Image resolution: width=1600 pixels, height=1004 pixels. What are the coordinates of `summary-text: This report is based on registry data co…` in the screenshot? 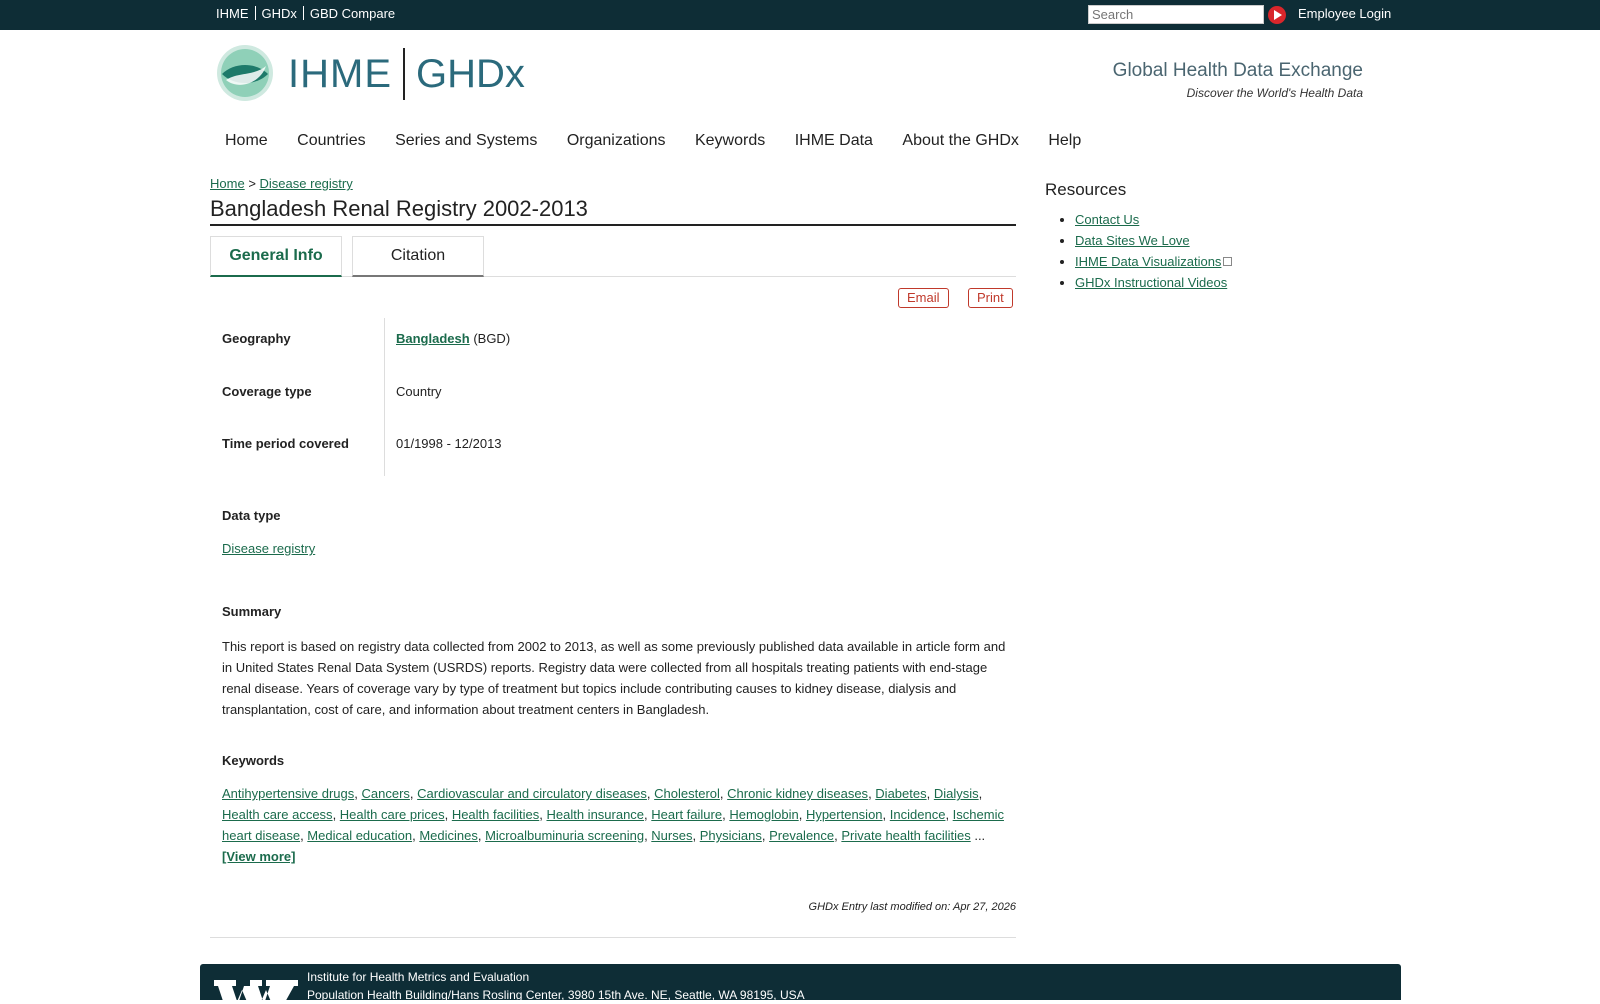 It's located at (614, 678).